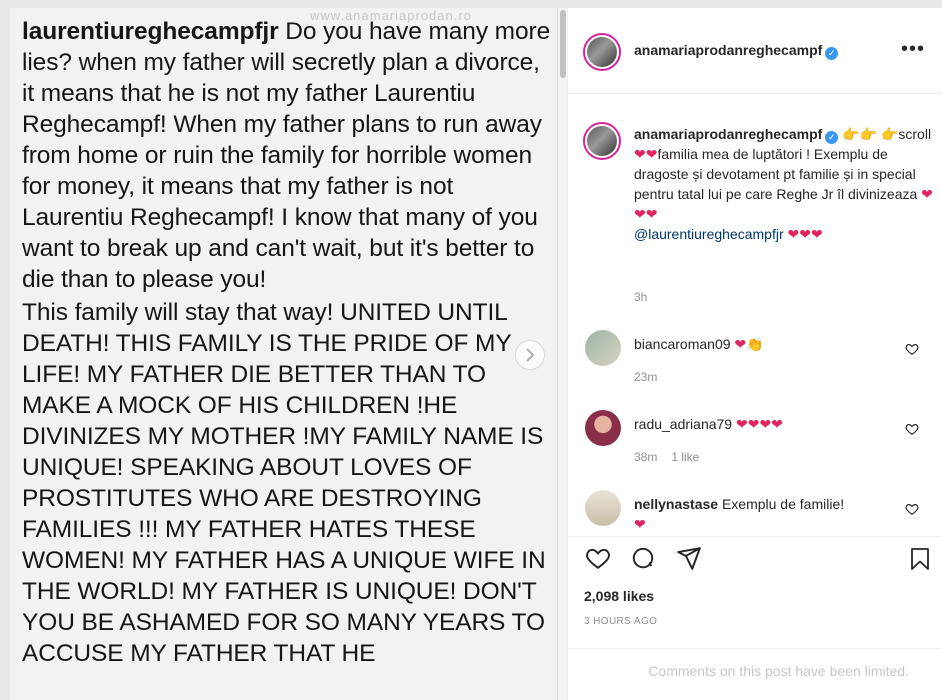 Image resolution: width=942 pixels, height=700 pixels. Describe the element at coordinates (685, 457) in the screenshot. I see `comment-likes: 1 like` at that location.